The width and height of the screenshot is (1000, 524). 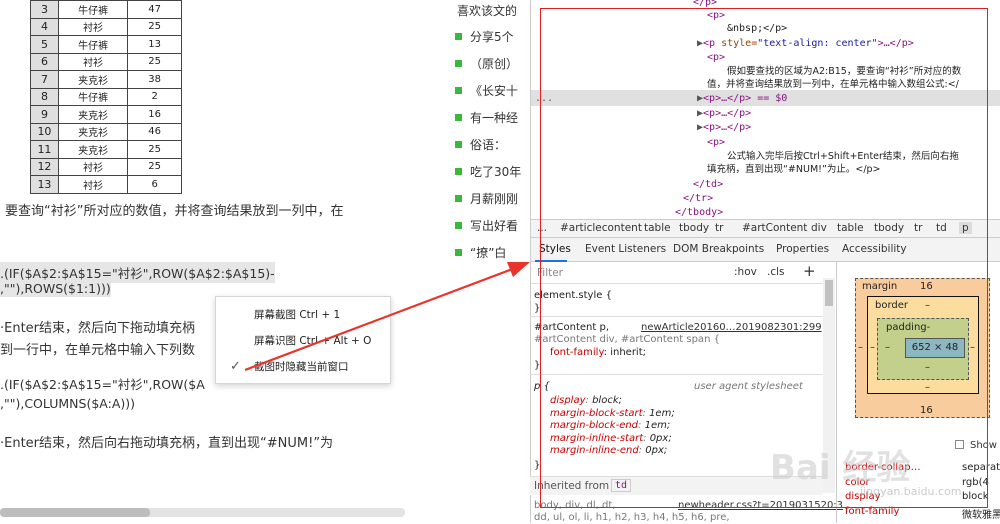 I want to click on watermark-url: jingyan.baidu.com, so click(x=911, y=491).